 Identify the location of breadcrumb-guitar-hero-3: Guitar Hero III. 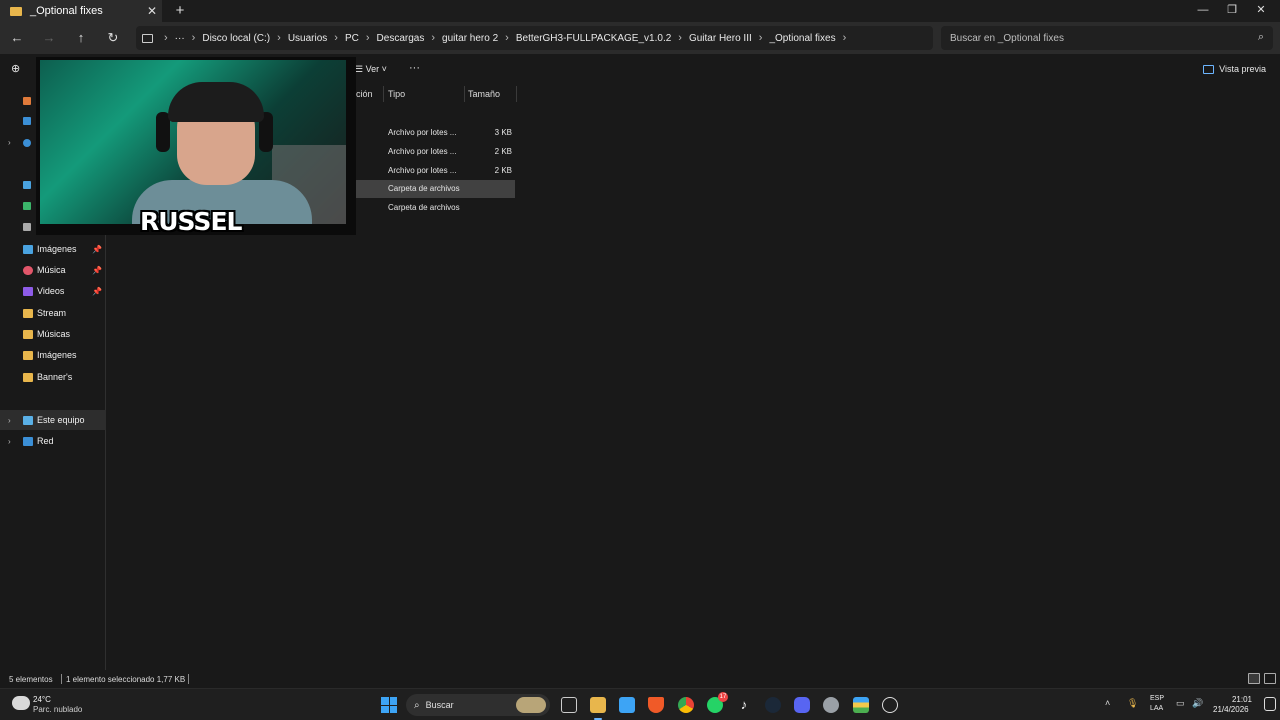
(720, 38).